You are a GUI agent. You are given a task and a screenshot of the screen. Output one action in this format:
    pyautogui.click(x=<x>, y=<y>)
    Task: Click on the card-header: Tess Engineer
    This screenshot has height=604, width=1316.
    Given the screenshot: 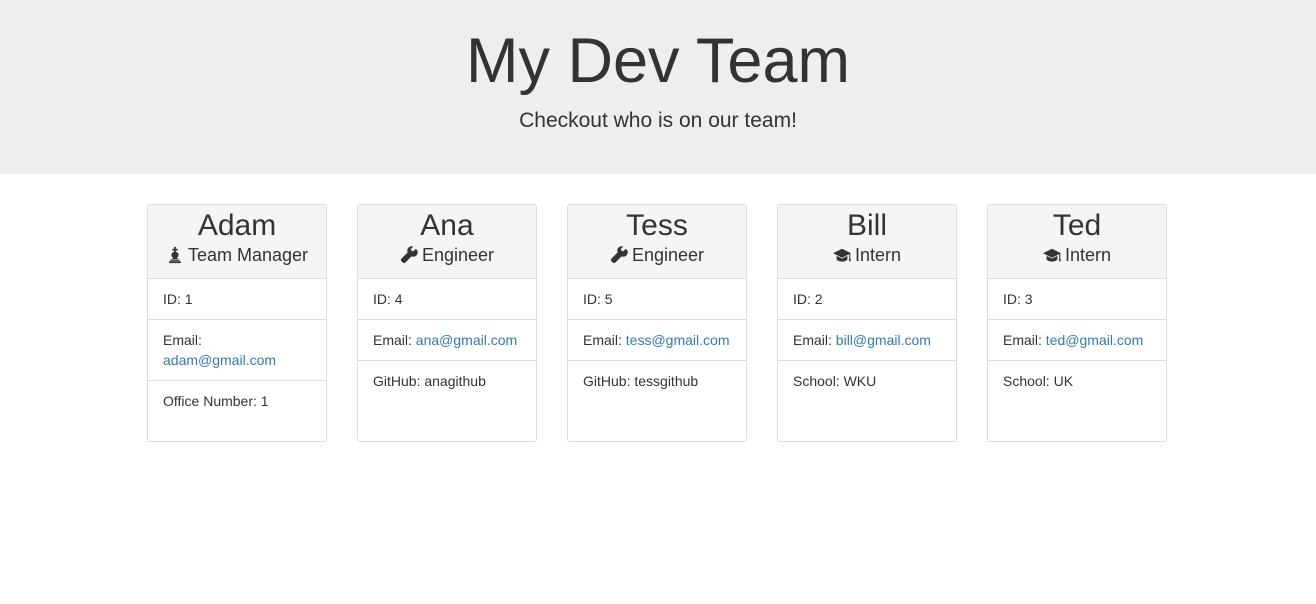 What is the action you would take?
    pyautogui.click(x=657, y=242)
    